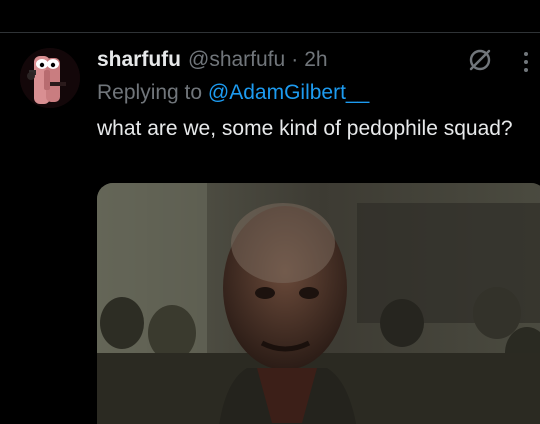 This screenshot has height=424, width=540. I want to click on avatar-image, so click(50, 78).